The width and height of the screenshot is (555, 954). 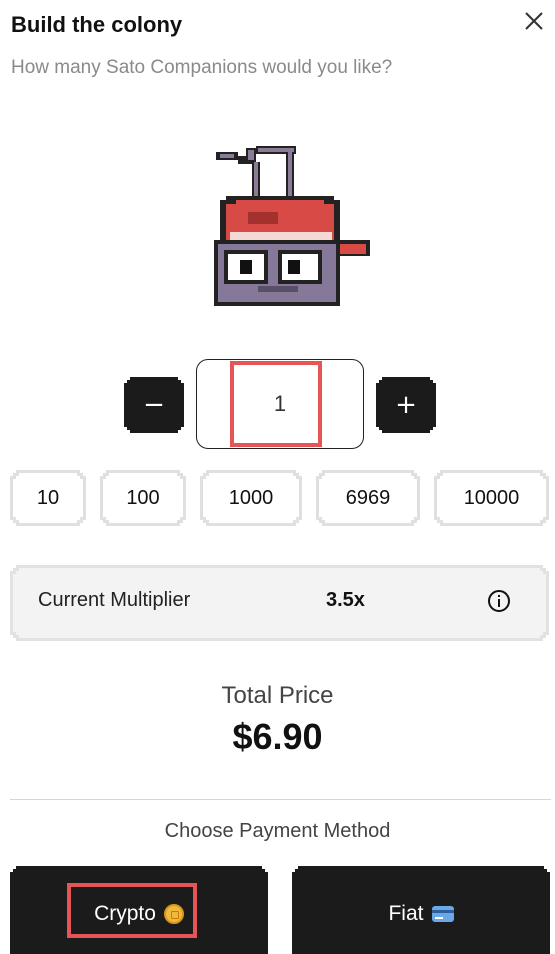 I want to click on preset-label: 10, so click(x=48, y=498).